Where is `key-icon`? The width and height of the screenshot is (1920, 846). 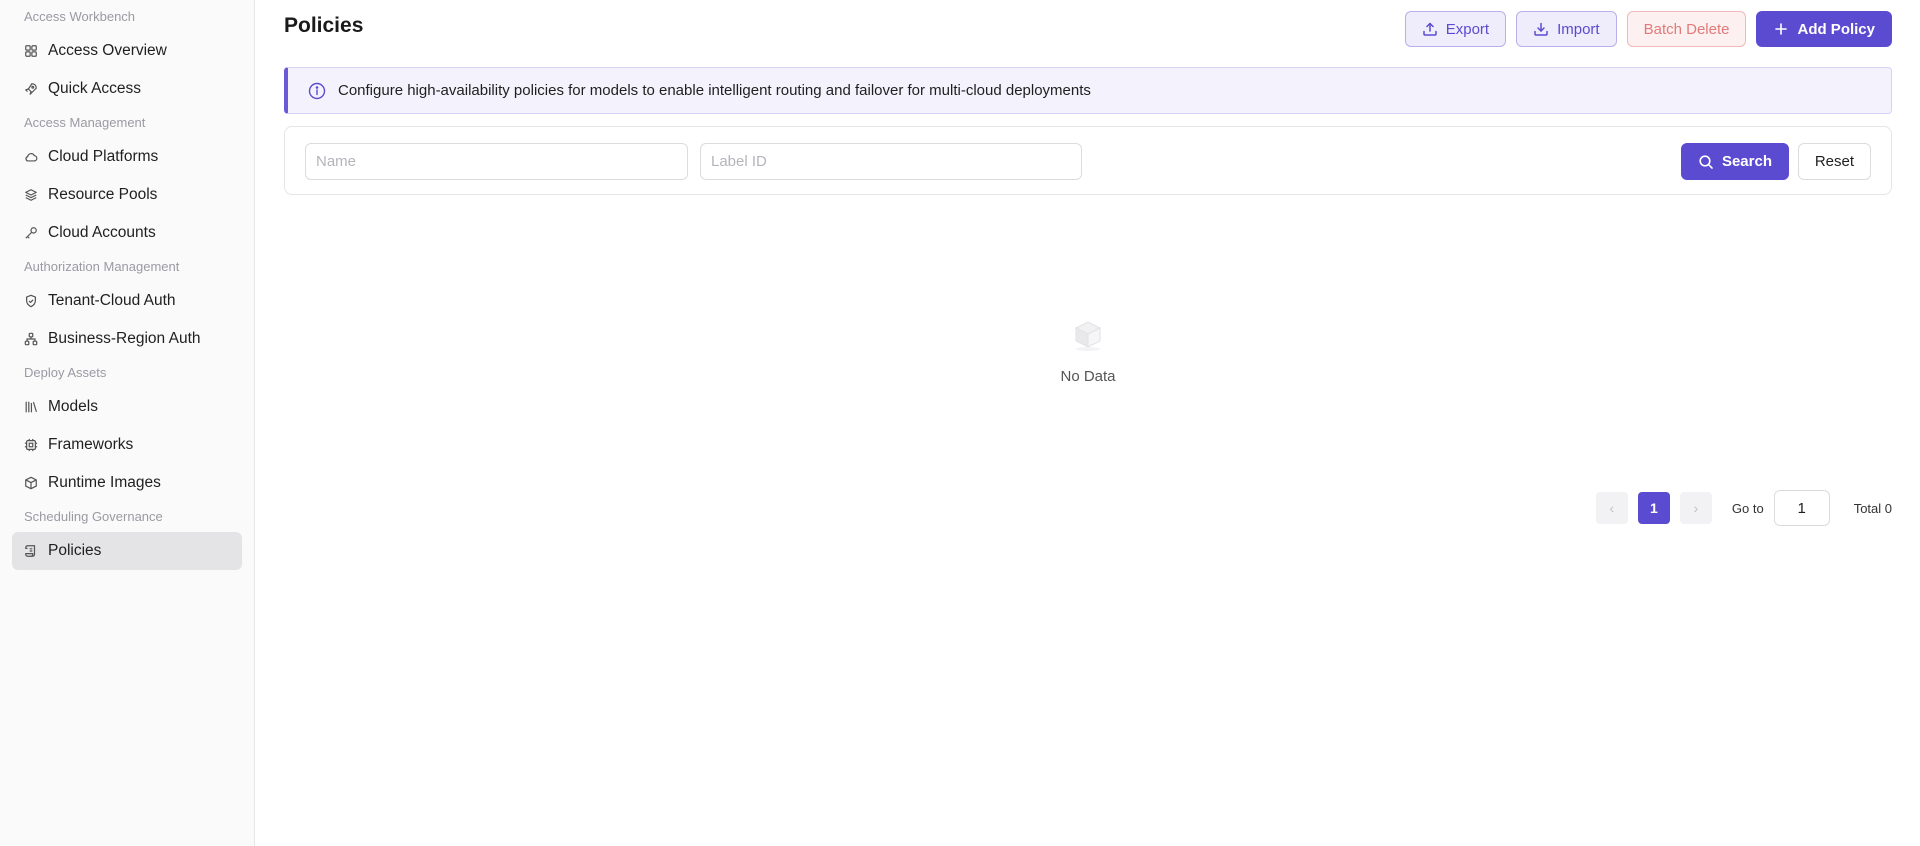
key-icon is located at coordinates (31, 233).